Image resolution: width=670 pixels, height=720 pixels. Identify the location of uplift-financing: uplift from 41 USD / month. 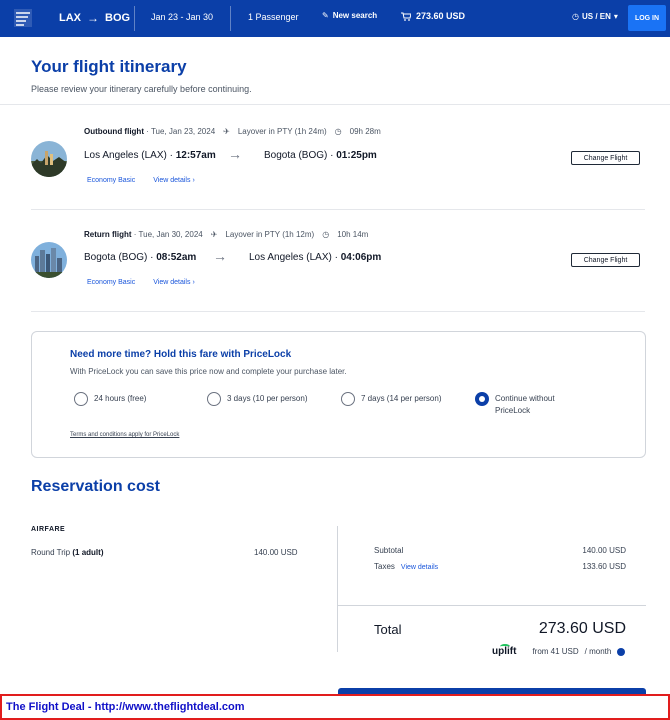
(559, 650).